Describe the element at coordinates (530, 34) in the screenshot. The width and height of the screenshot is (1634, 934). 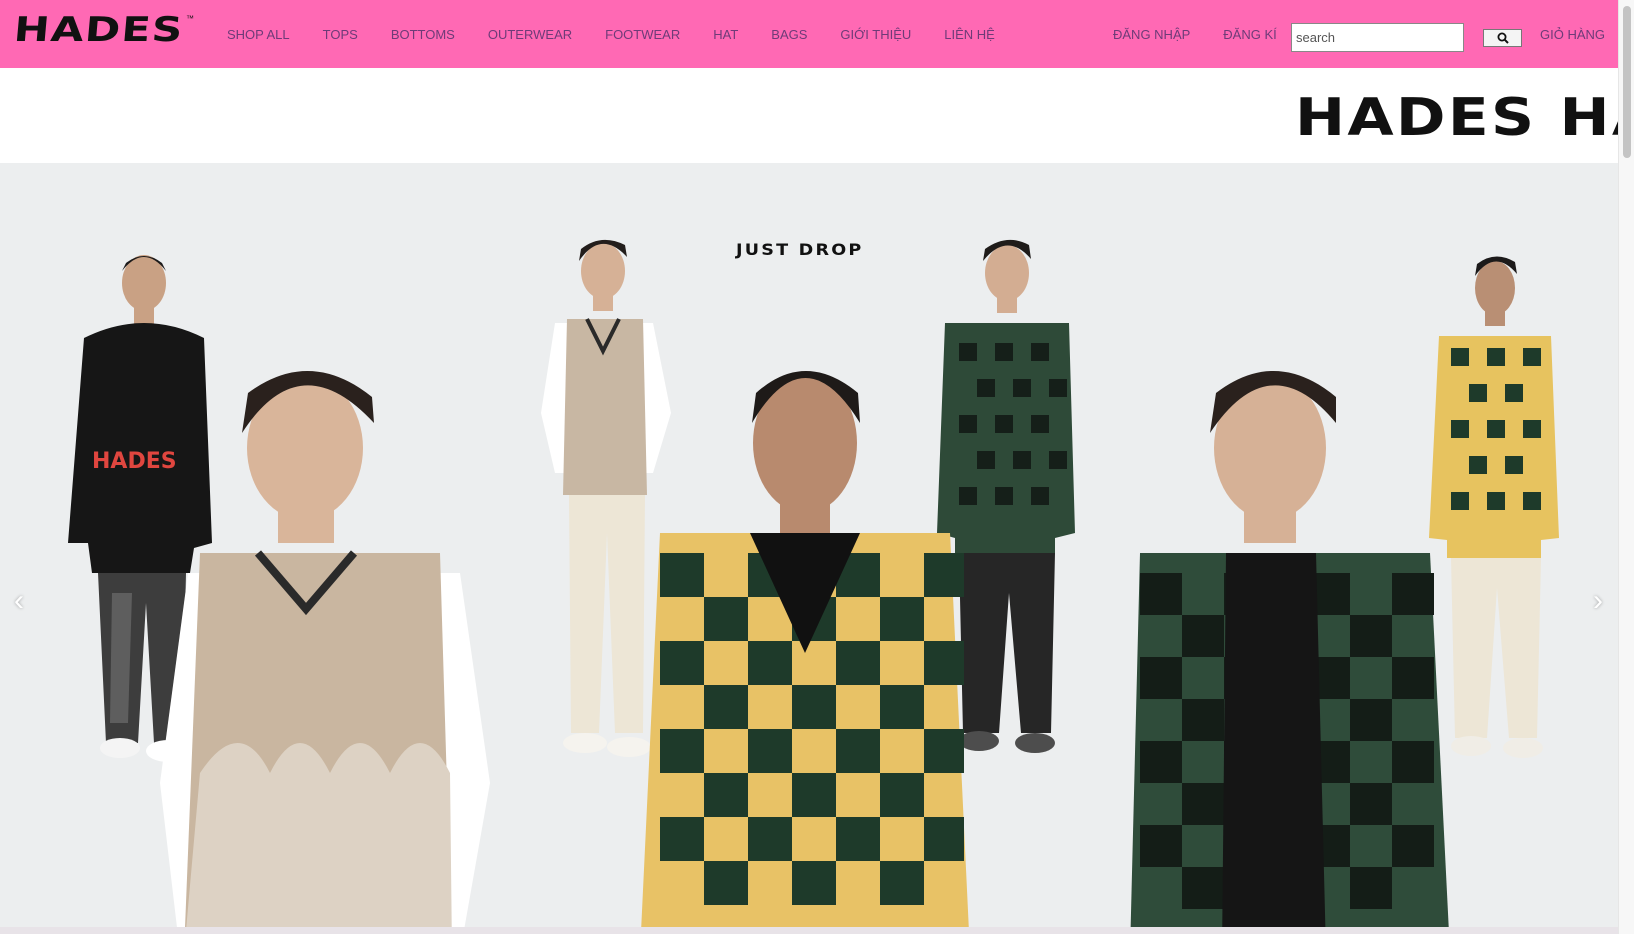
I see `nav-link-outerwear: OUTERWEAR` at that location.